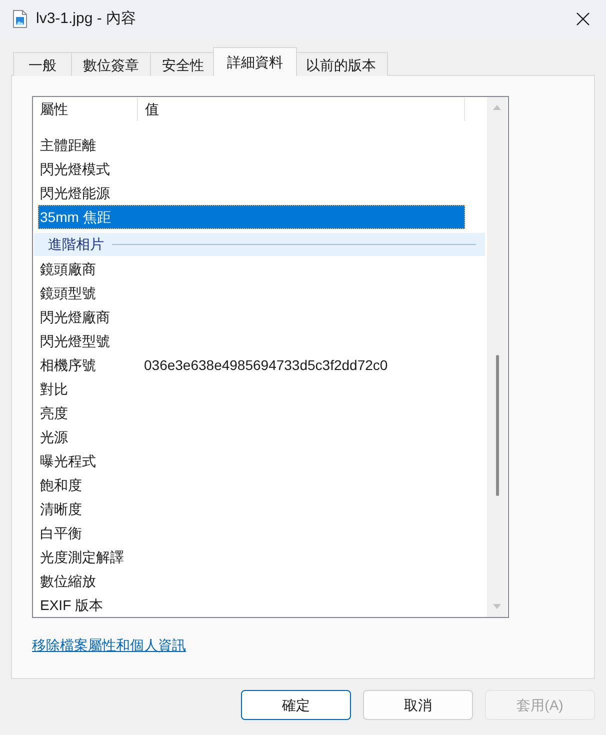  I want to click on remove-properties-link: 移除檔案屬性和個人資訊, so click(109, 645).